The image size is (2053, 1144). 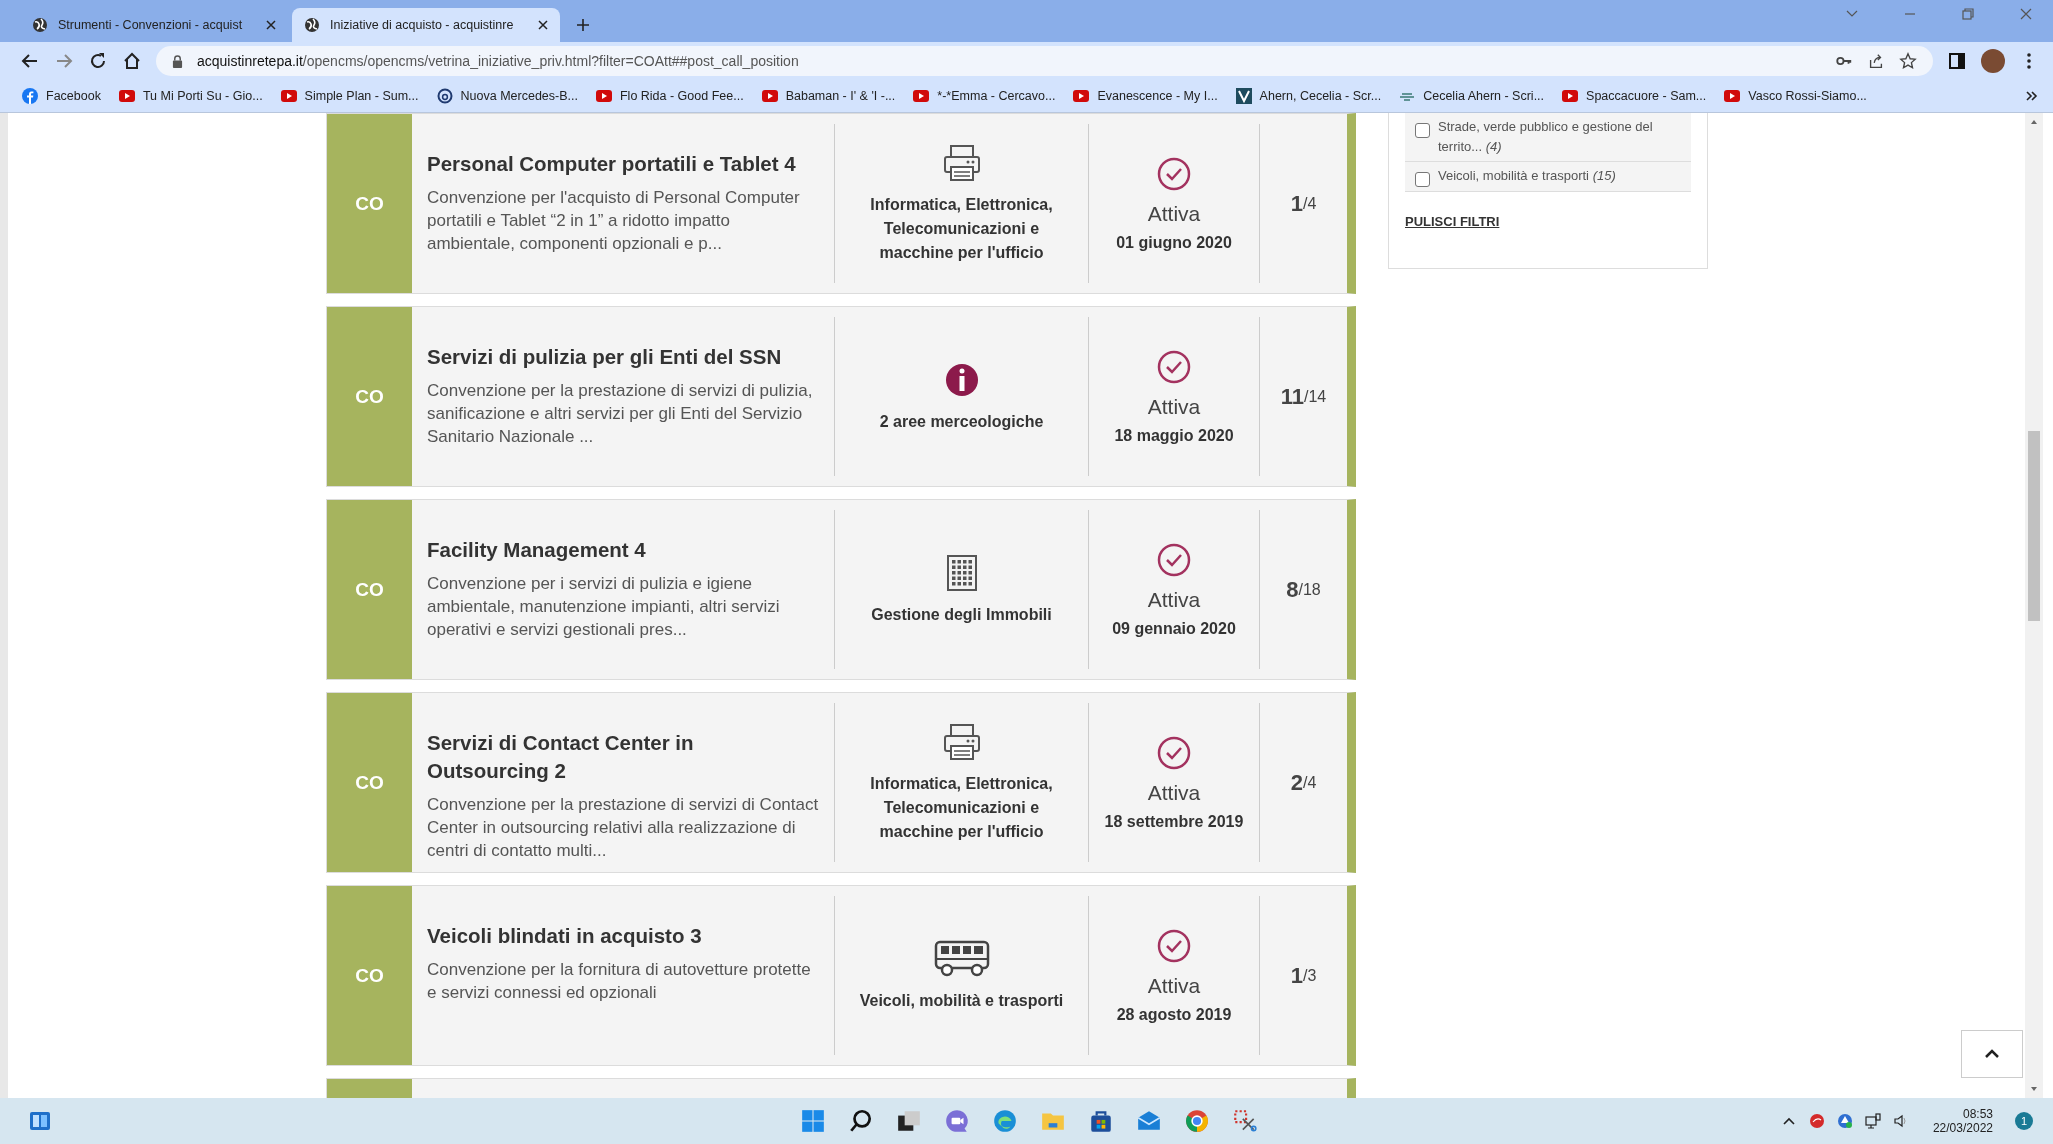 I want to click on initiative-card: CO Veicoli blindati in acquisto 3 Convenzione per la fornitura di autovetture protette e servizi connessi ed opzionali Veicoli, mobilità e trasporti Attiva 28 agosto 2019 1/3, so click(x=841, y=975).